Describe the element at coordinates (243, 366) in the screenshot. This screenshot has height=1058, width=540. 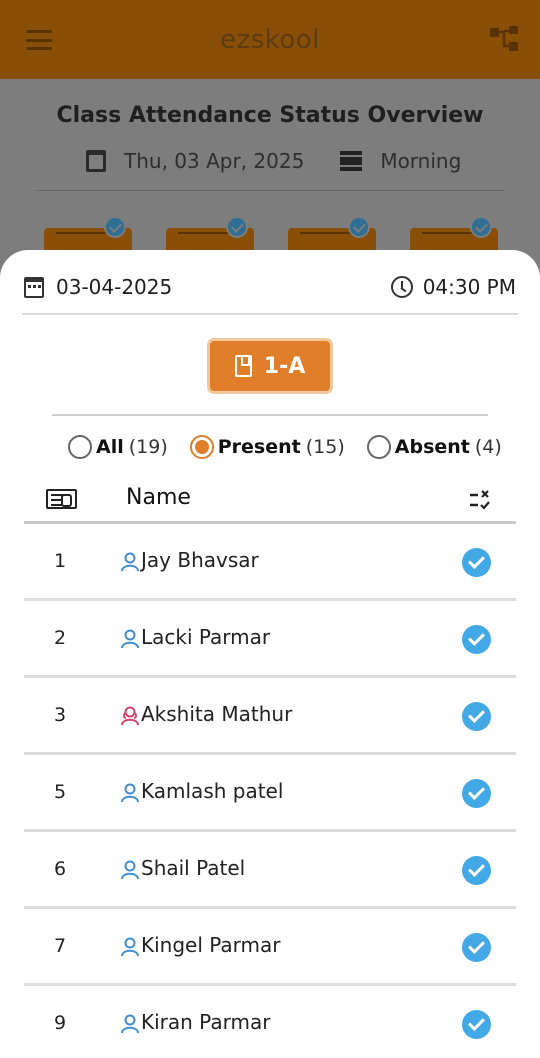
I see `book-icon` at that location.